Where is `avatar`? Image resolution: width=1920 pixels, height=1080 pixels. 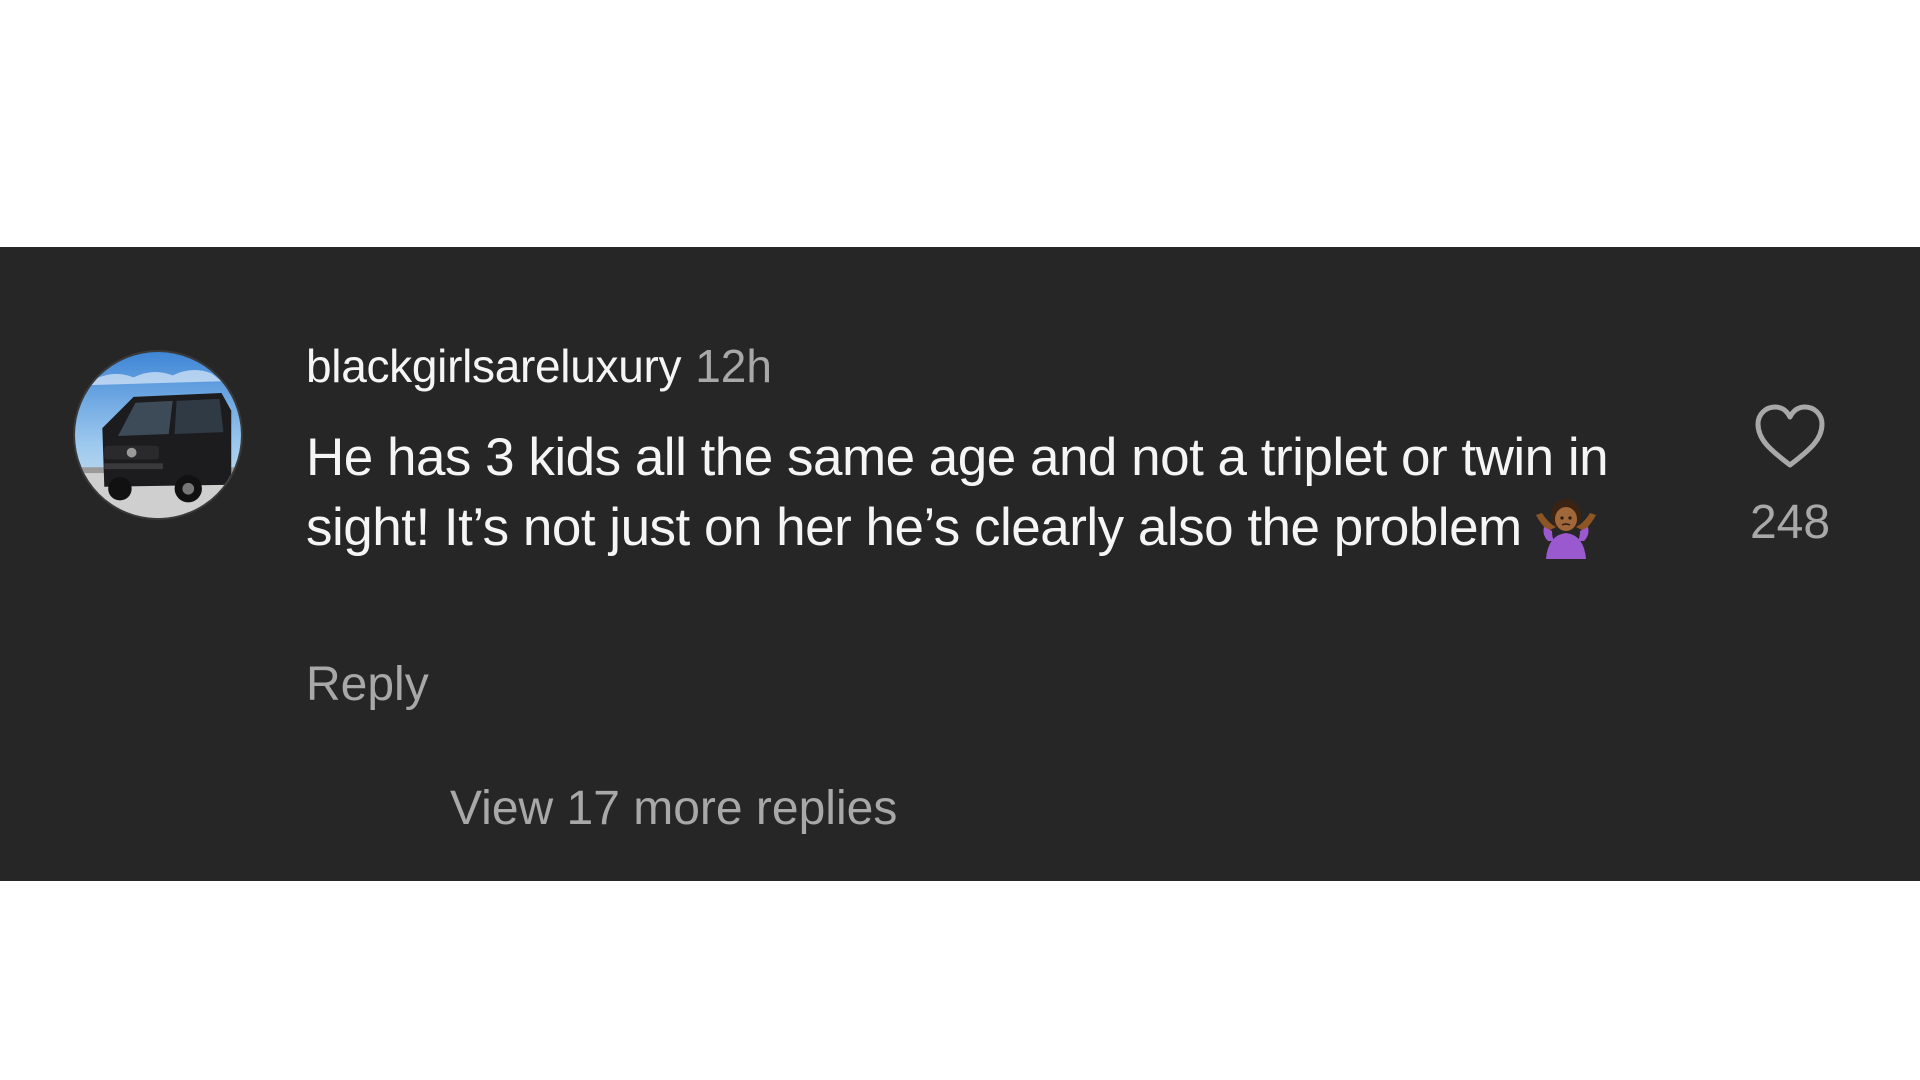 avatar is located at coordinates (158, 435).